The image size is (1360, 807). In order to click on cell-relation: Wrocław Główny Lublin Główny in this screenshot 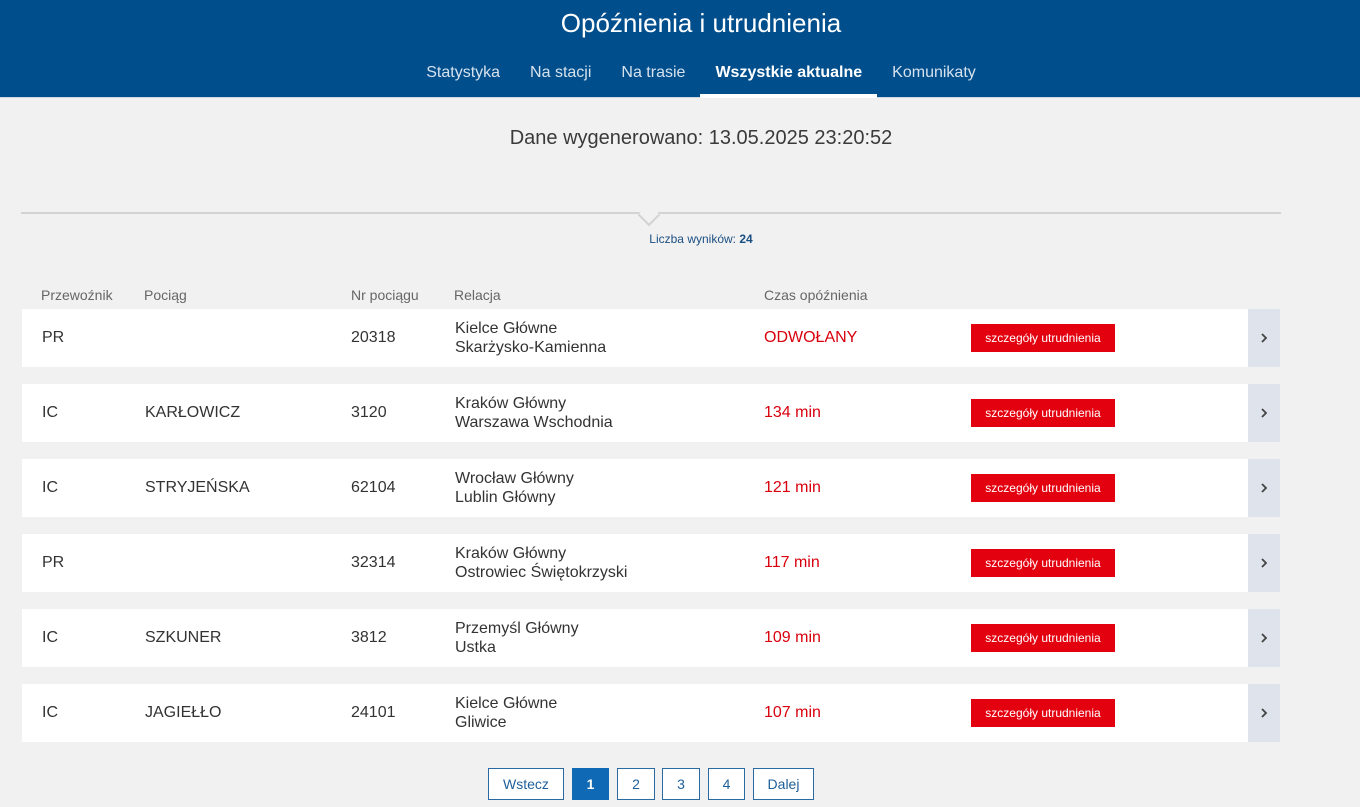, I will do `click(514, 488)`.